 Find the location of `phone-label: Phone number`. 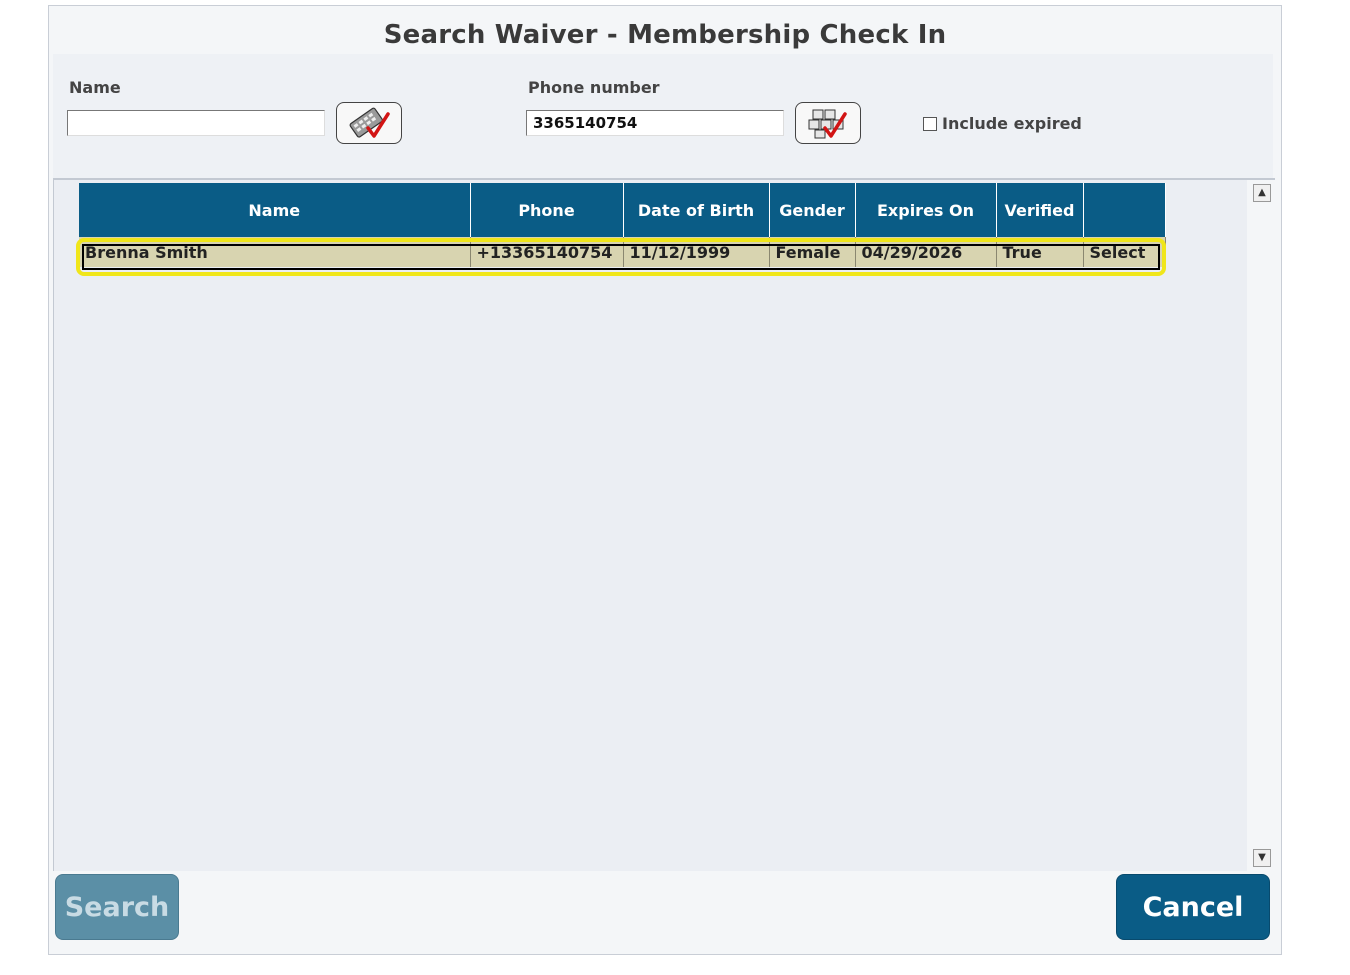

phone-label: Phone number is located at coordinates (594, 87).